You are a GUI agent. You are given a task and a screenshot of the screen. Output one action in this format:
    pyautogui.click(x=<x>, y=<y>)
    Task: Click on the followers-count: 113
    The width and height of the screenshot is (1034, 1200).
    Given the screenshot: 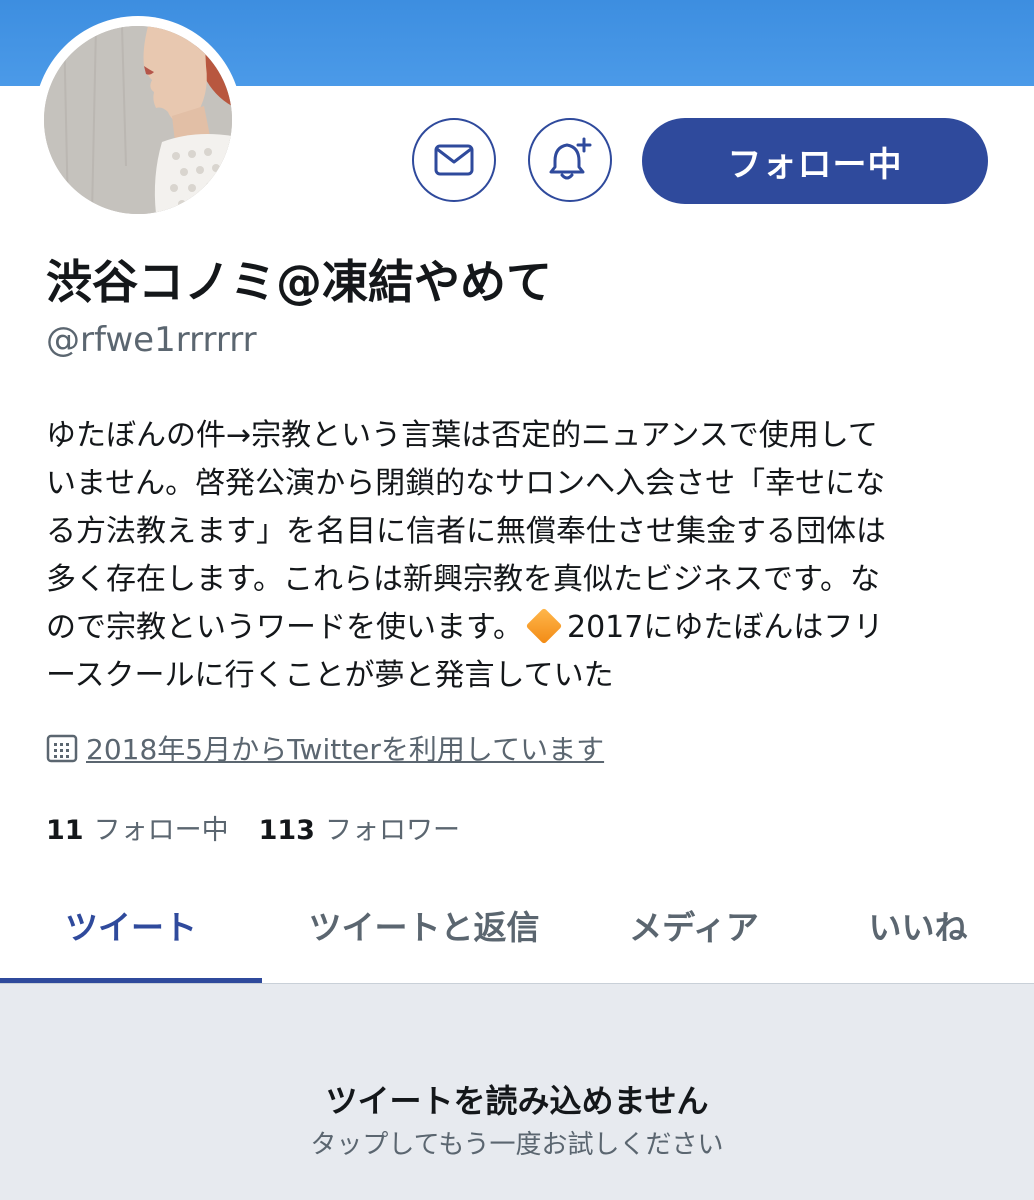 What is the action you would take?
    pyautogui.click(x=286, y=830)
    